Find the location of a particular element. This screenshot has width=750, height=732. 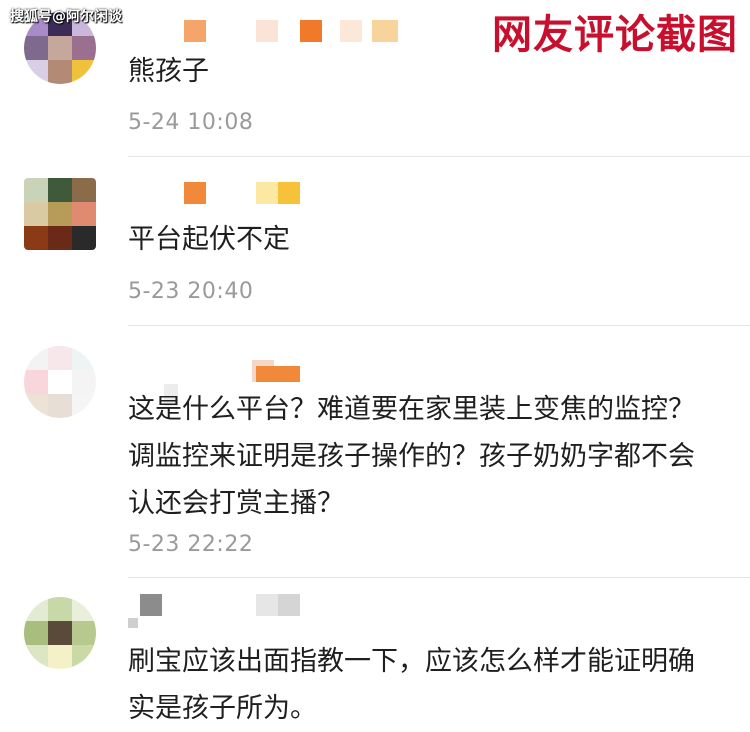

comment-time: 5-24 10:08 is located at coordinates (191, 122).